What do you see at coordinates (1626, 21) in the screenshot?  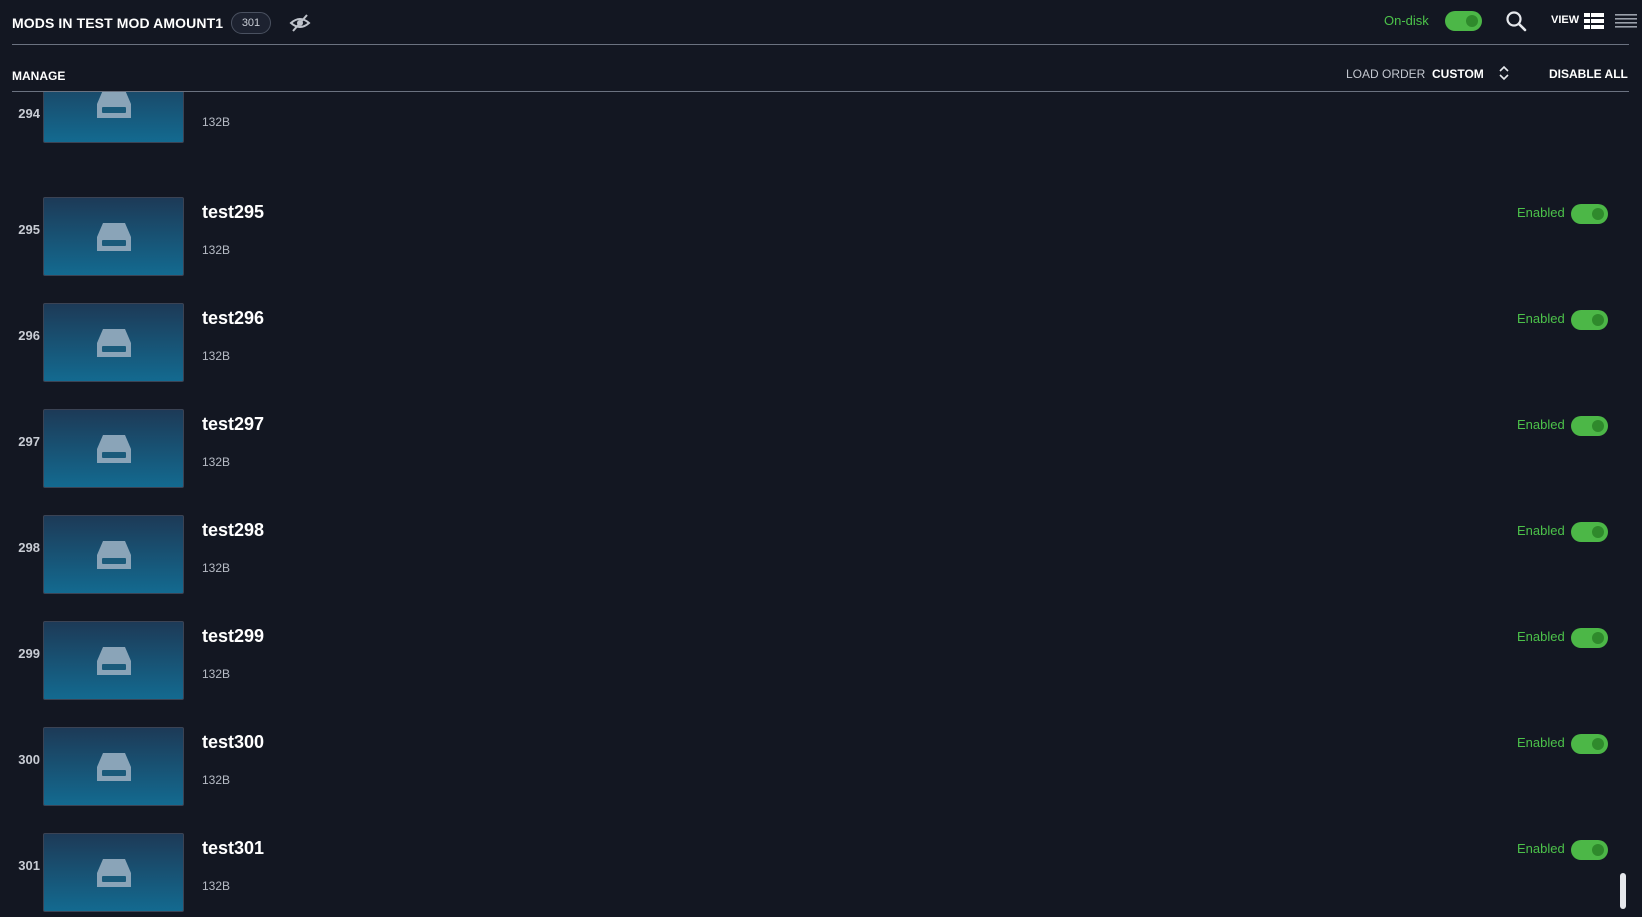 I see `list-view-icon` at bounding box center [1626, 21].